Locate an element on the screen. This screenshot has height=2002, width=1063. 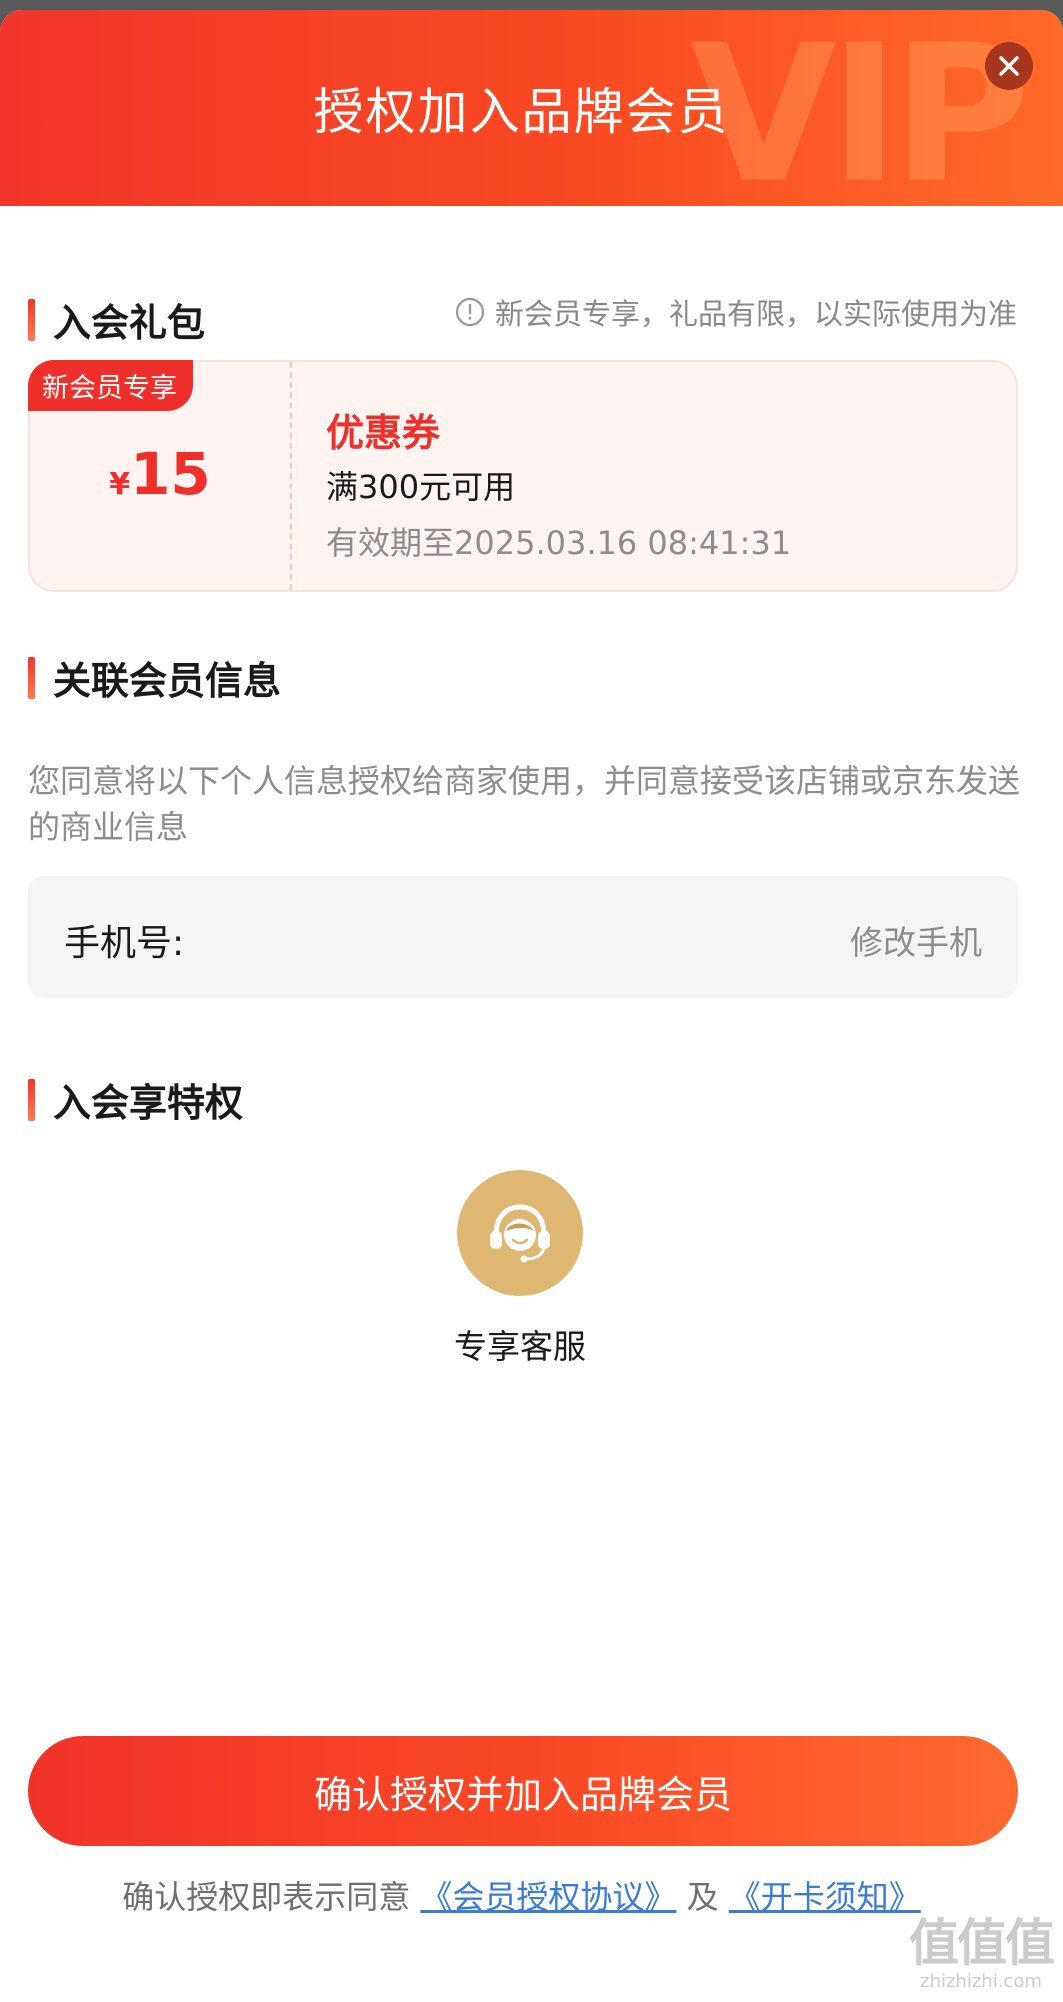
member-agreement-link: 《会员授权协议》 is located at coordinates (548, 1897).